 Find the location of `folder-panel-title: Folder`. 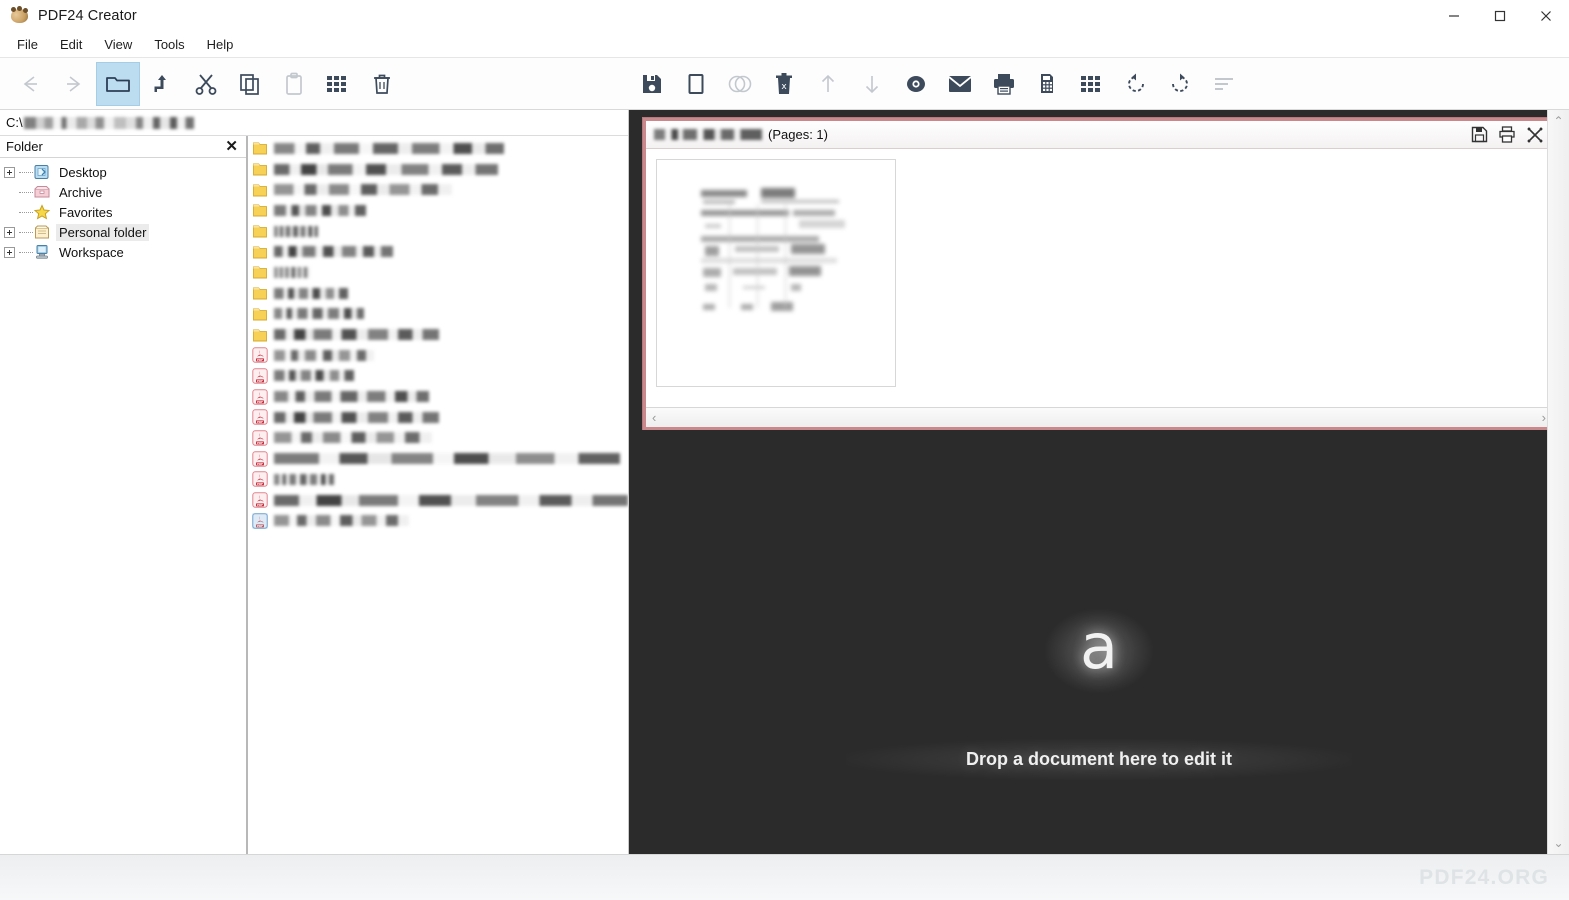

folder-panel-title: Folder is located at coordinates (24, 146).